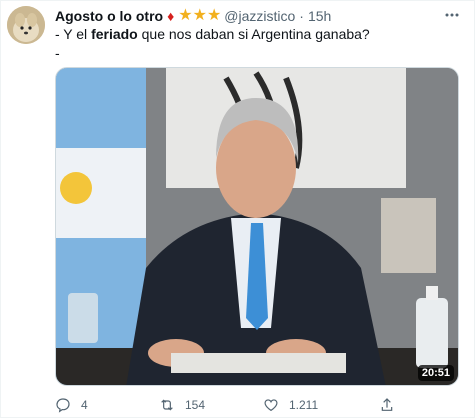  I want to click on like-count: 1.211, so click(304, 405).